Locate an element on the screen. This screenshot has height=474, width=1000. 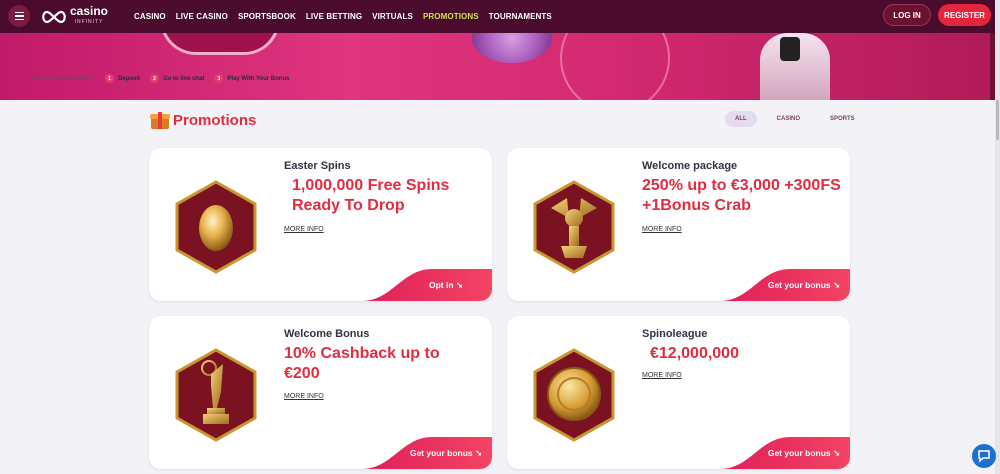
login-button: LOG IN is located at coordinates (907, 15).